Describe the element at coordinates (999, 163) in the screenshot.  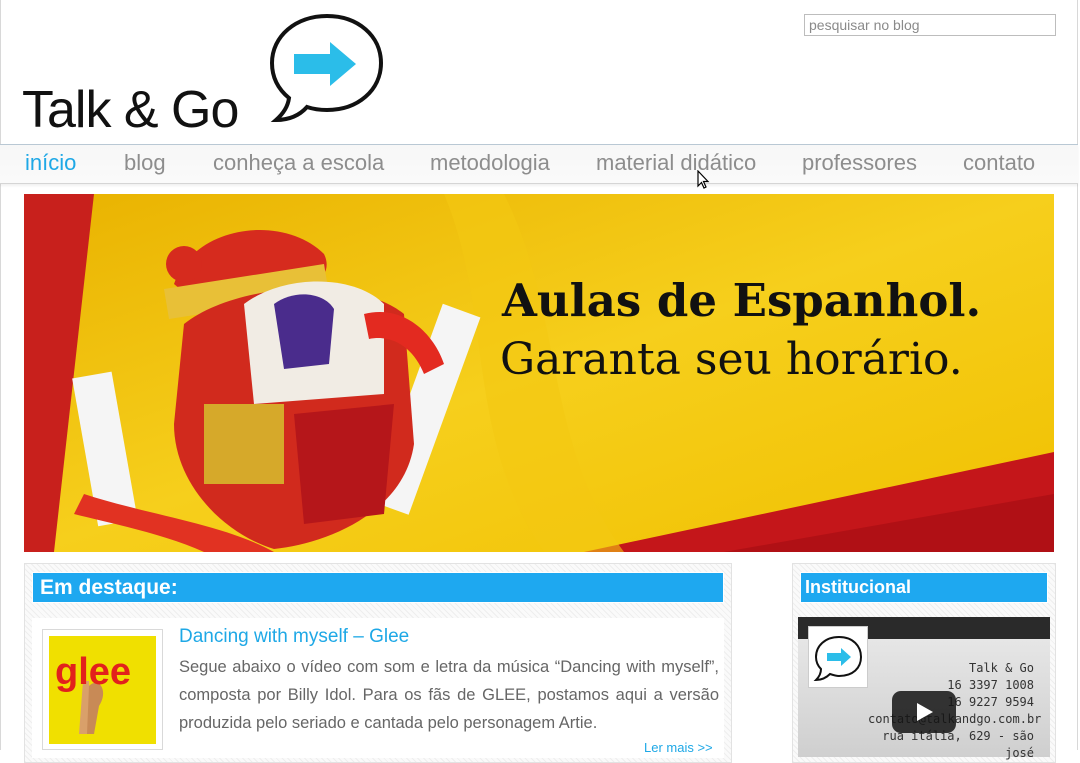
I see `nav-item-contato: contato` at that location.